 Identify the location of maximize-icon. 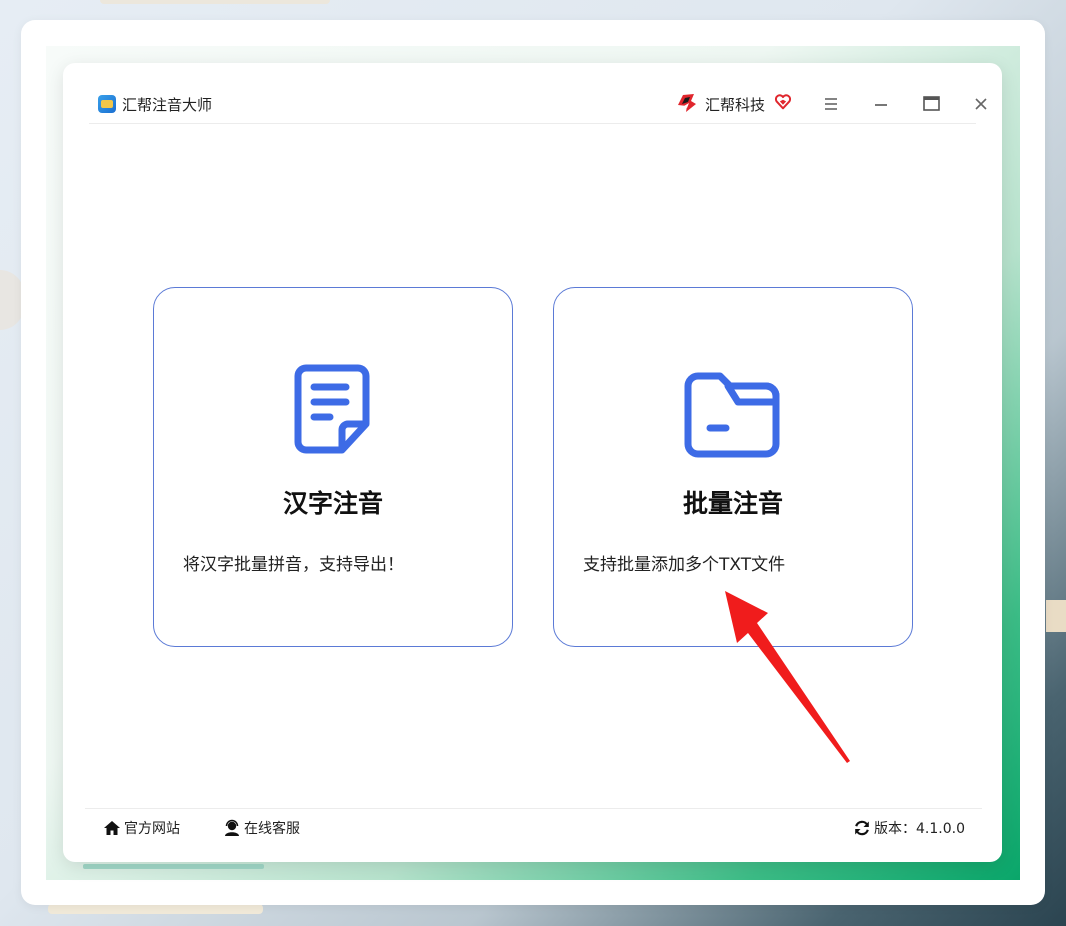
(931, 104).